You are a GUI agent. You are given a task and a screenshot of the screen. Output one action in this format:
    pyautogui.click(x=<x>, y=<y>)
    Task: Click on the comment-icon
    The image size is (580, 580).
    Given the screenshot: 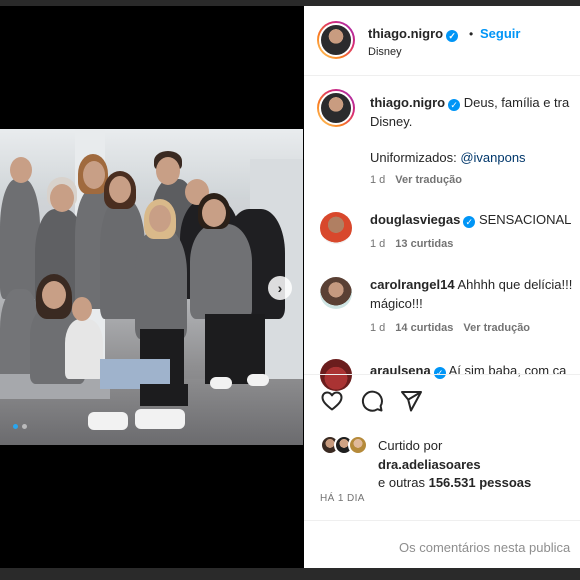 What is the action you would take?
    pyautogui.click(x=372, y=401)
    